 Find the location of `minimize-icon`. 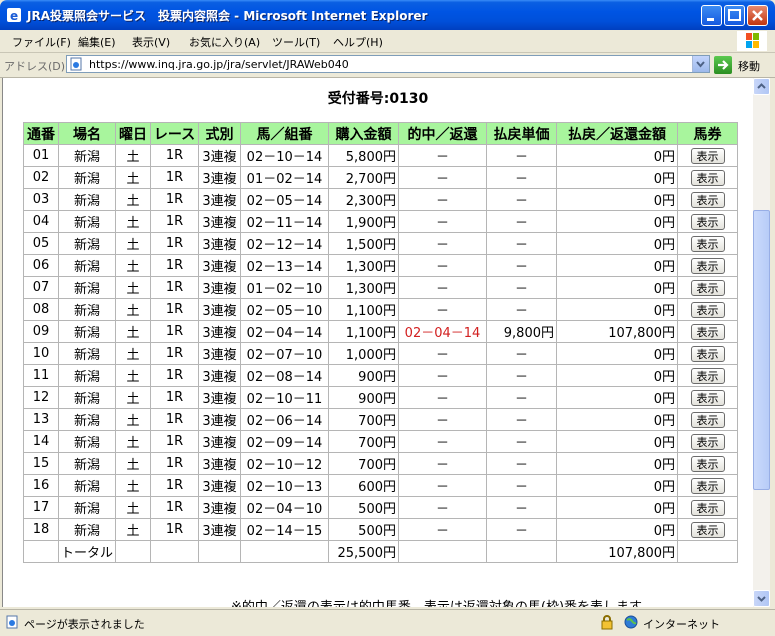

minimize-icon is located at coordinates (710, 19).